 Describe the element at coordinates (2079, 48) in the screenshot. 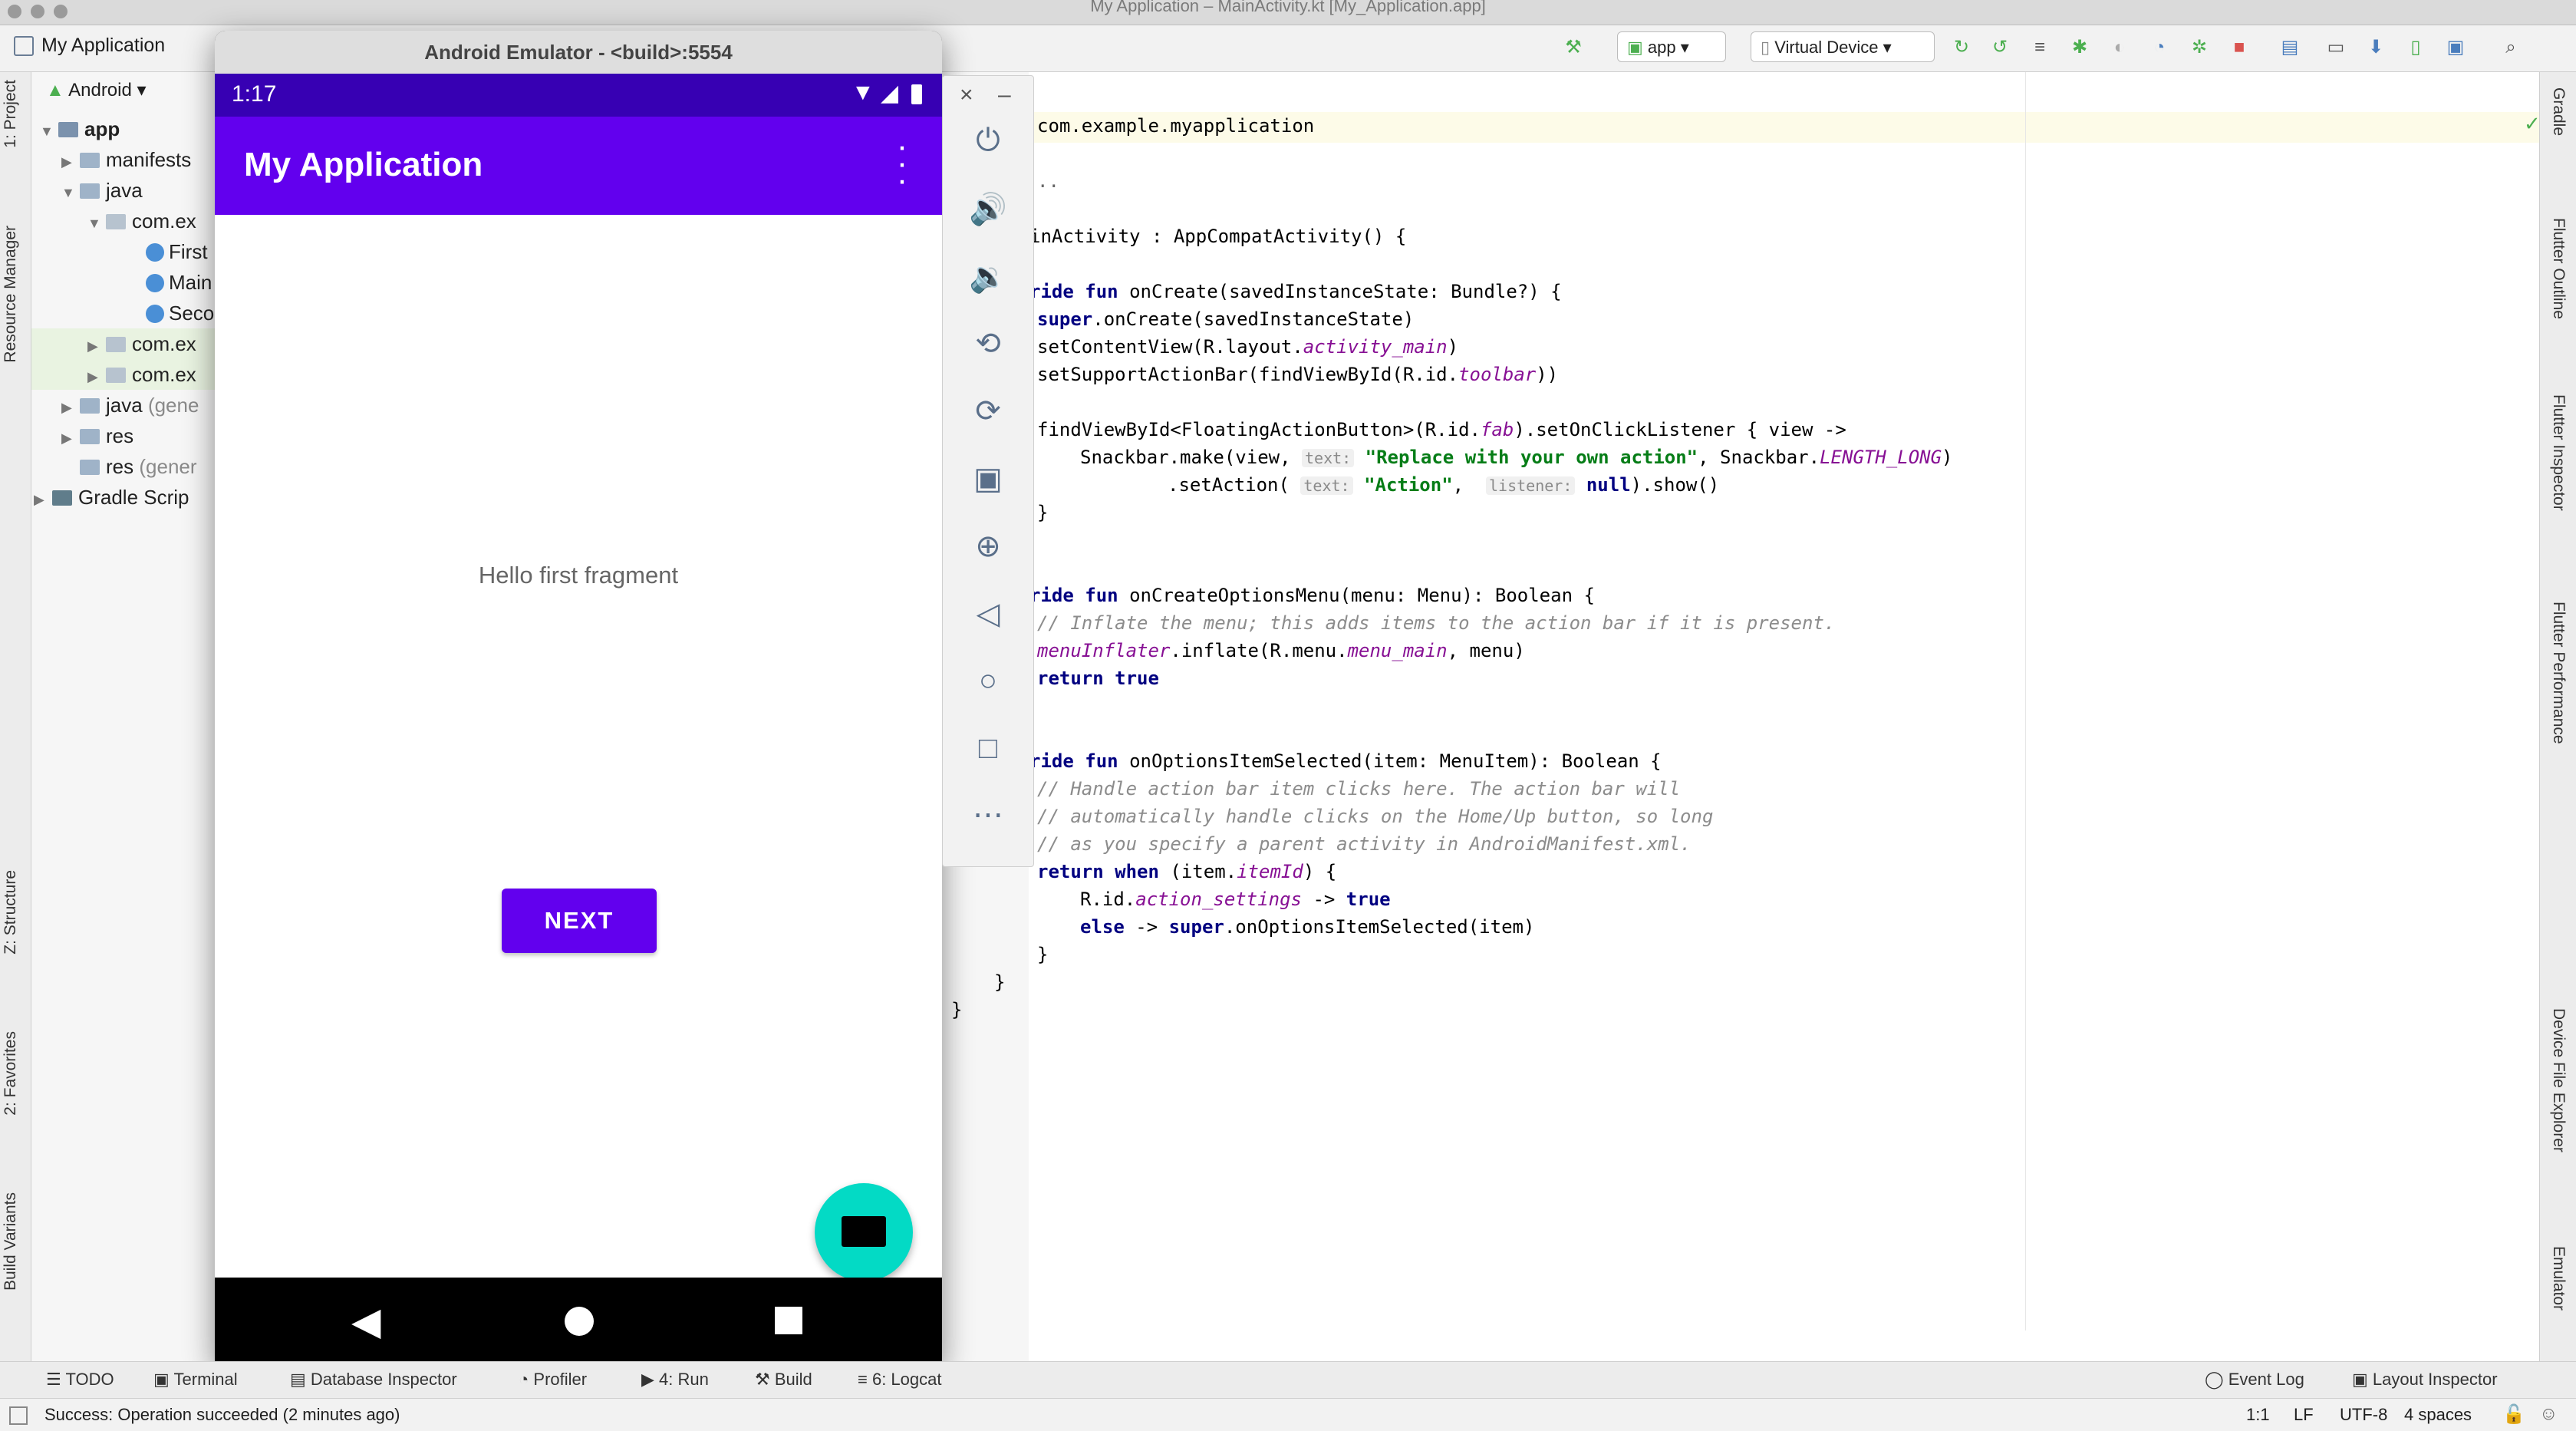

I see `debug-bug-icon: ✱` at that location.